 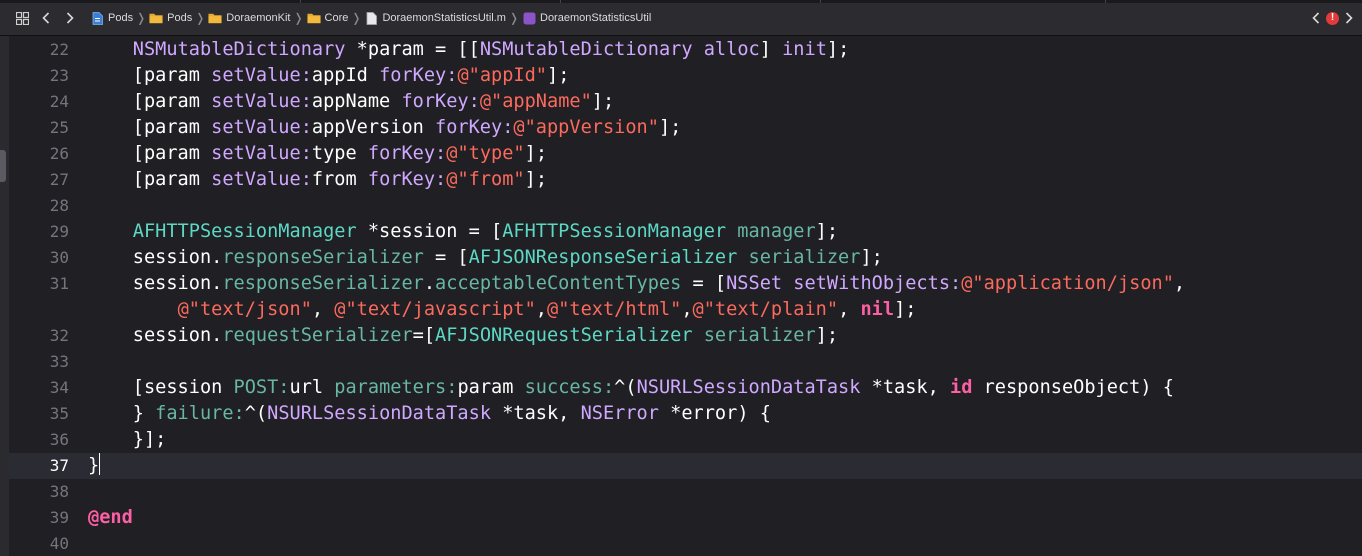 I want to click on code-token: id, so click(x=961, y=387).